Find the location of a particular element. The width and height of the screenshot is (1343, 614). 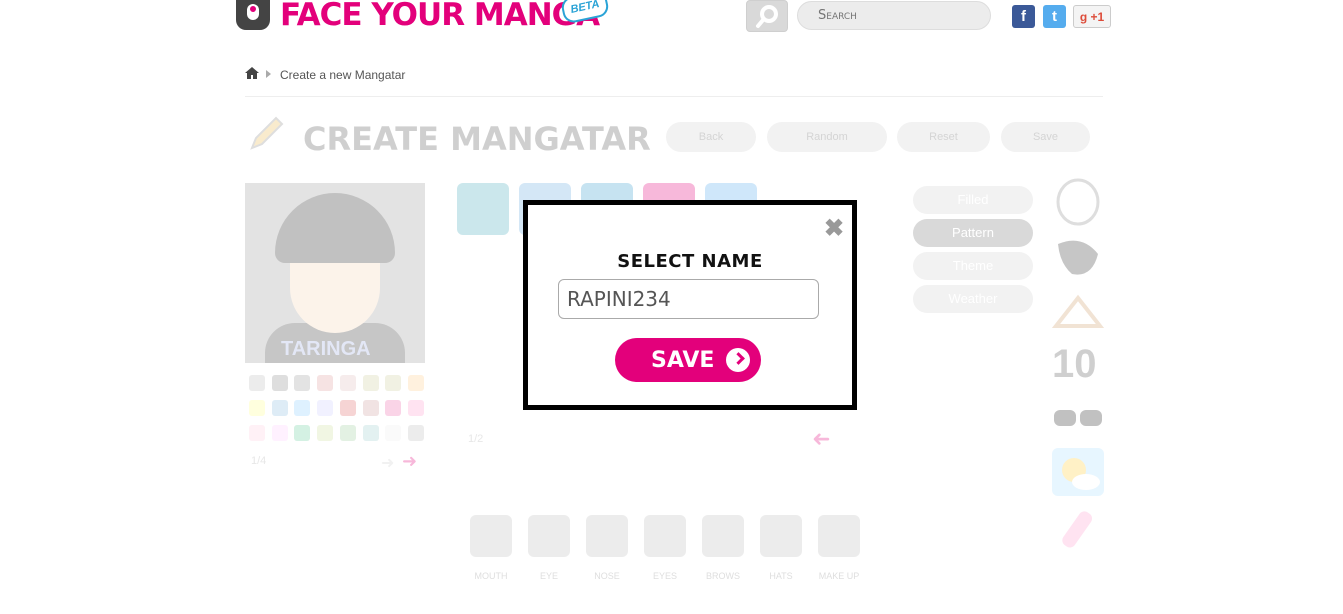

select-name-dialog: ✖ SELECT NAME SAVE is located at coordinates (690, 305).